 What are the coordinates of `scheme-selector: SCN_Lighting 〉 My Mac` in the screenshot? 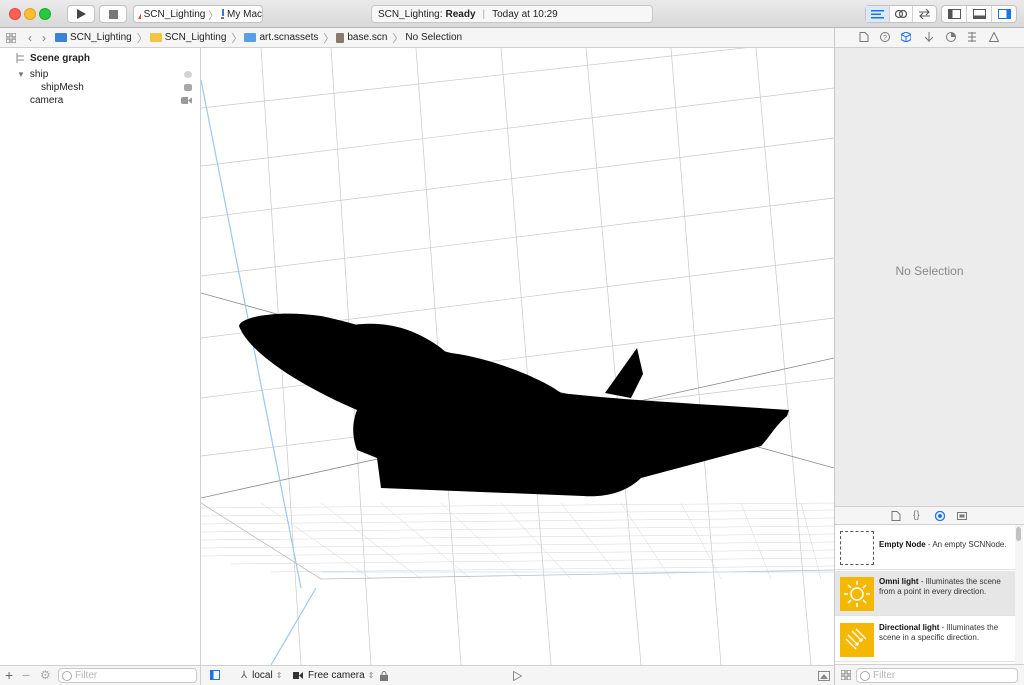 It's located at (198, 14).